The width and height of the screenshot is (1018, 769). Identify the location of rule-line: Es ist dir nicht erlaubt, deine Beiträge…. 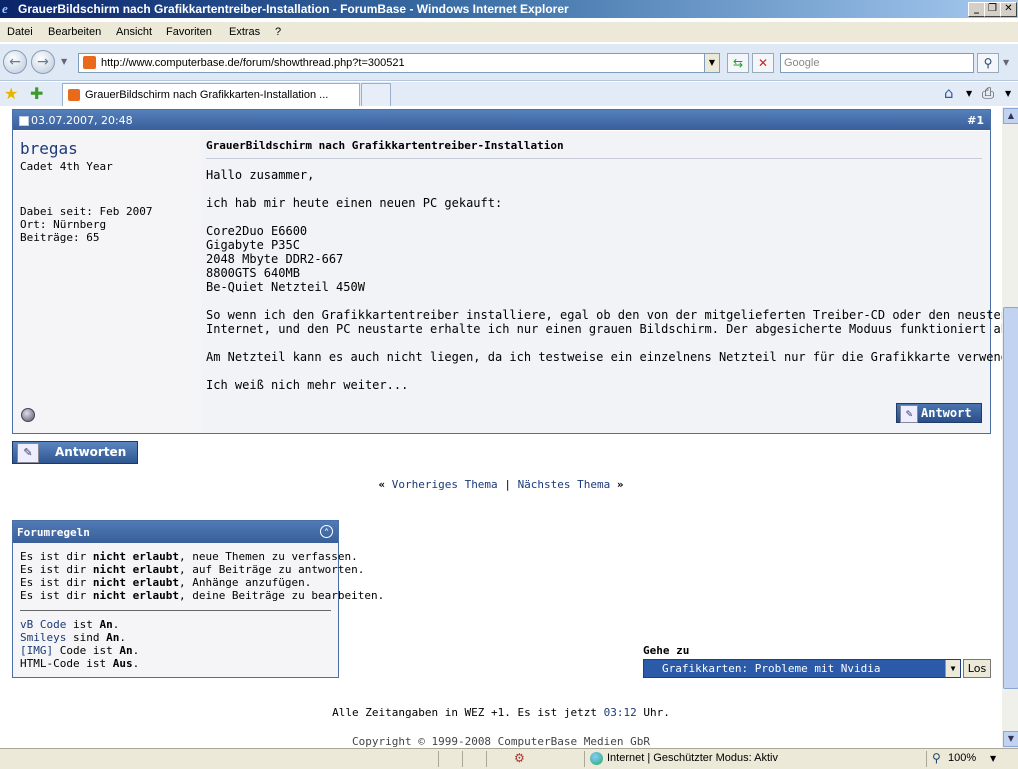
(202, 595).